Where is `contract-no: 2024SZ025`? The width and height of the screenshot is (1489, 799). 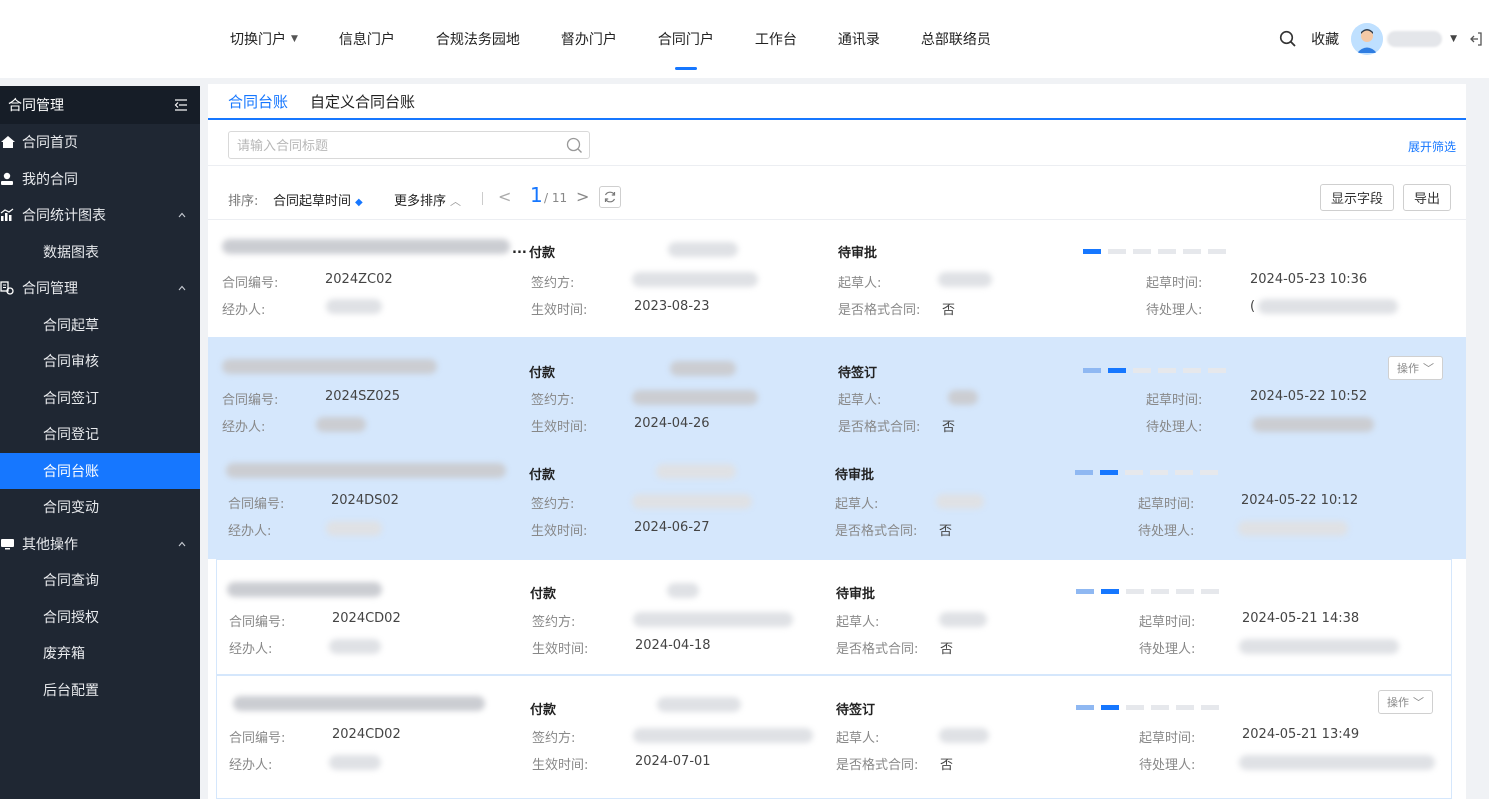 contract-no: 2024SZ025 is located at coordinates (363, 396).